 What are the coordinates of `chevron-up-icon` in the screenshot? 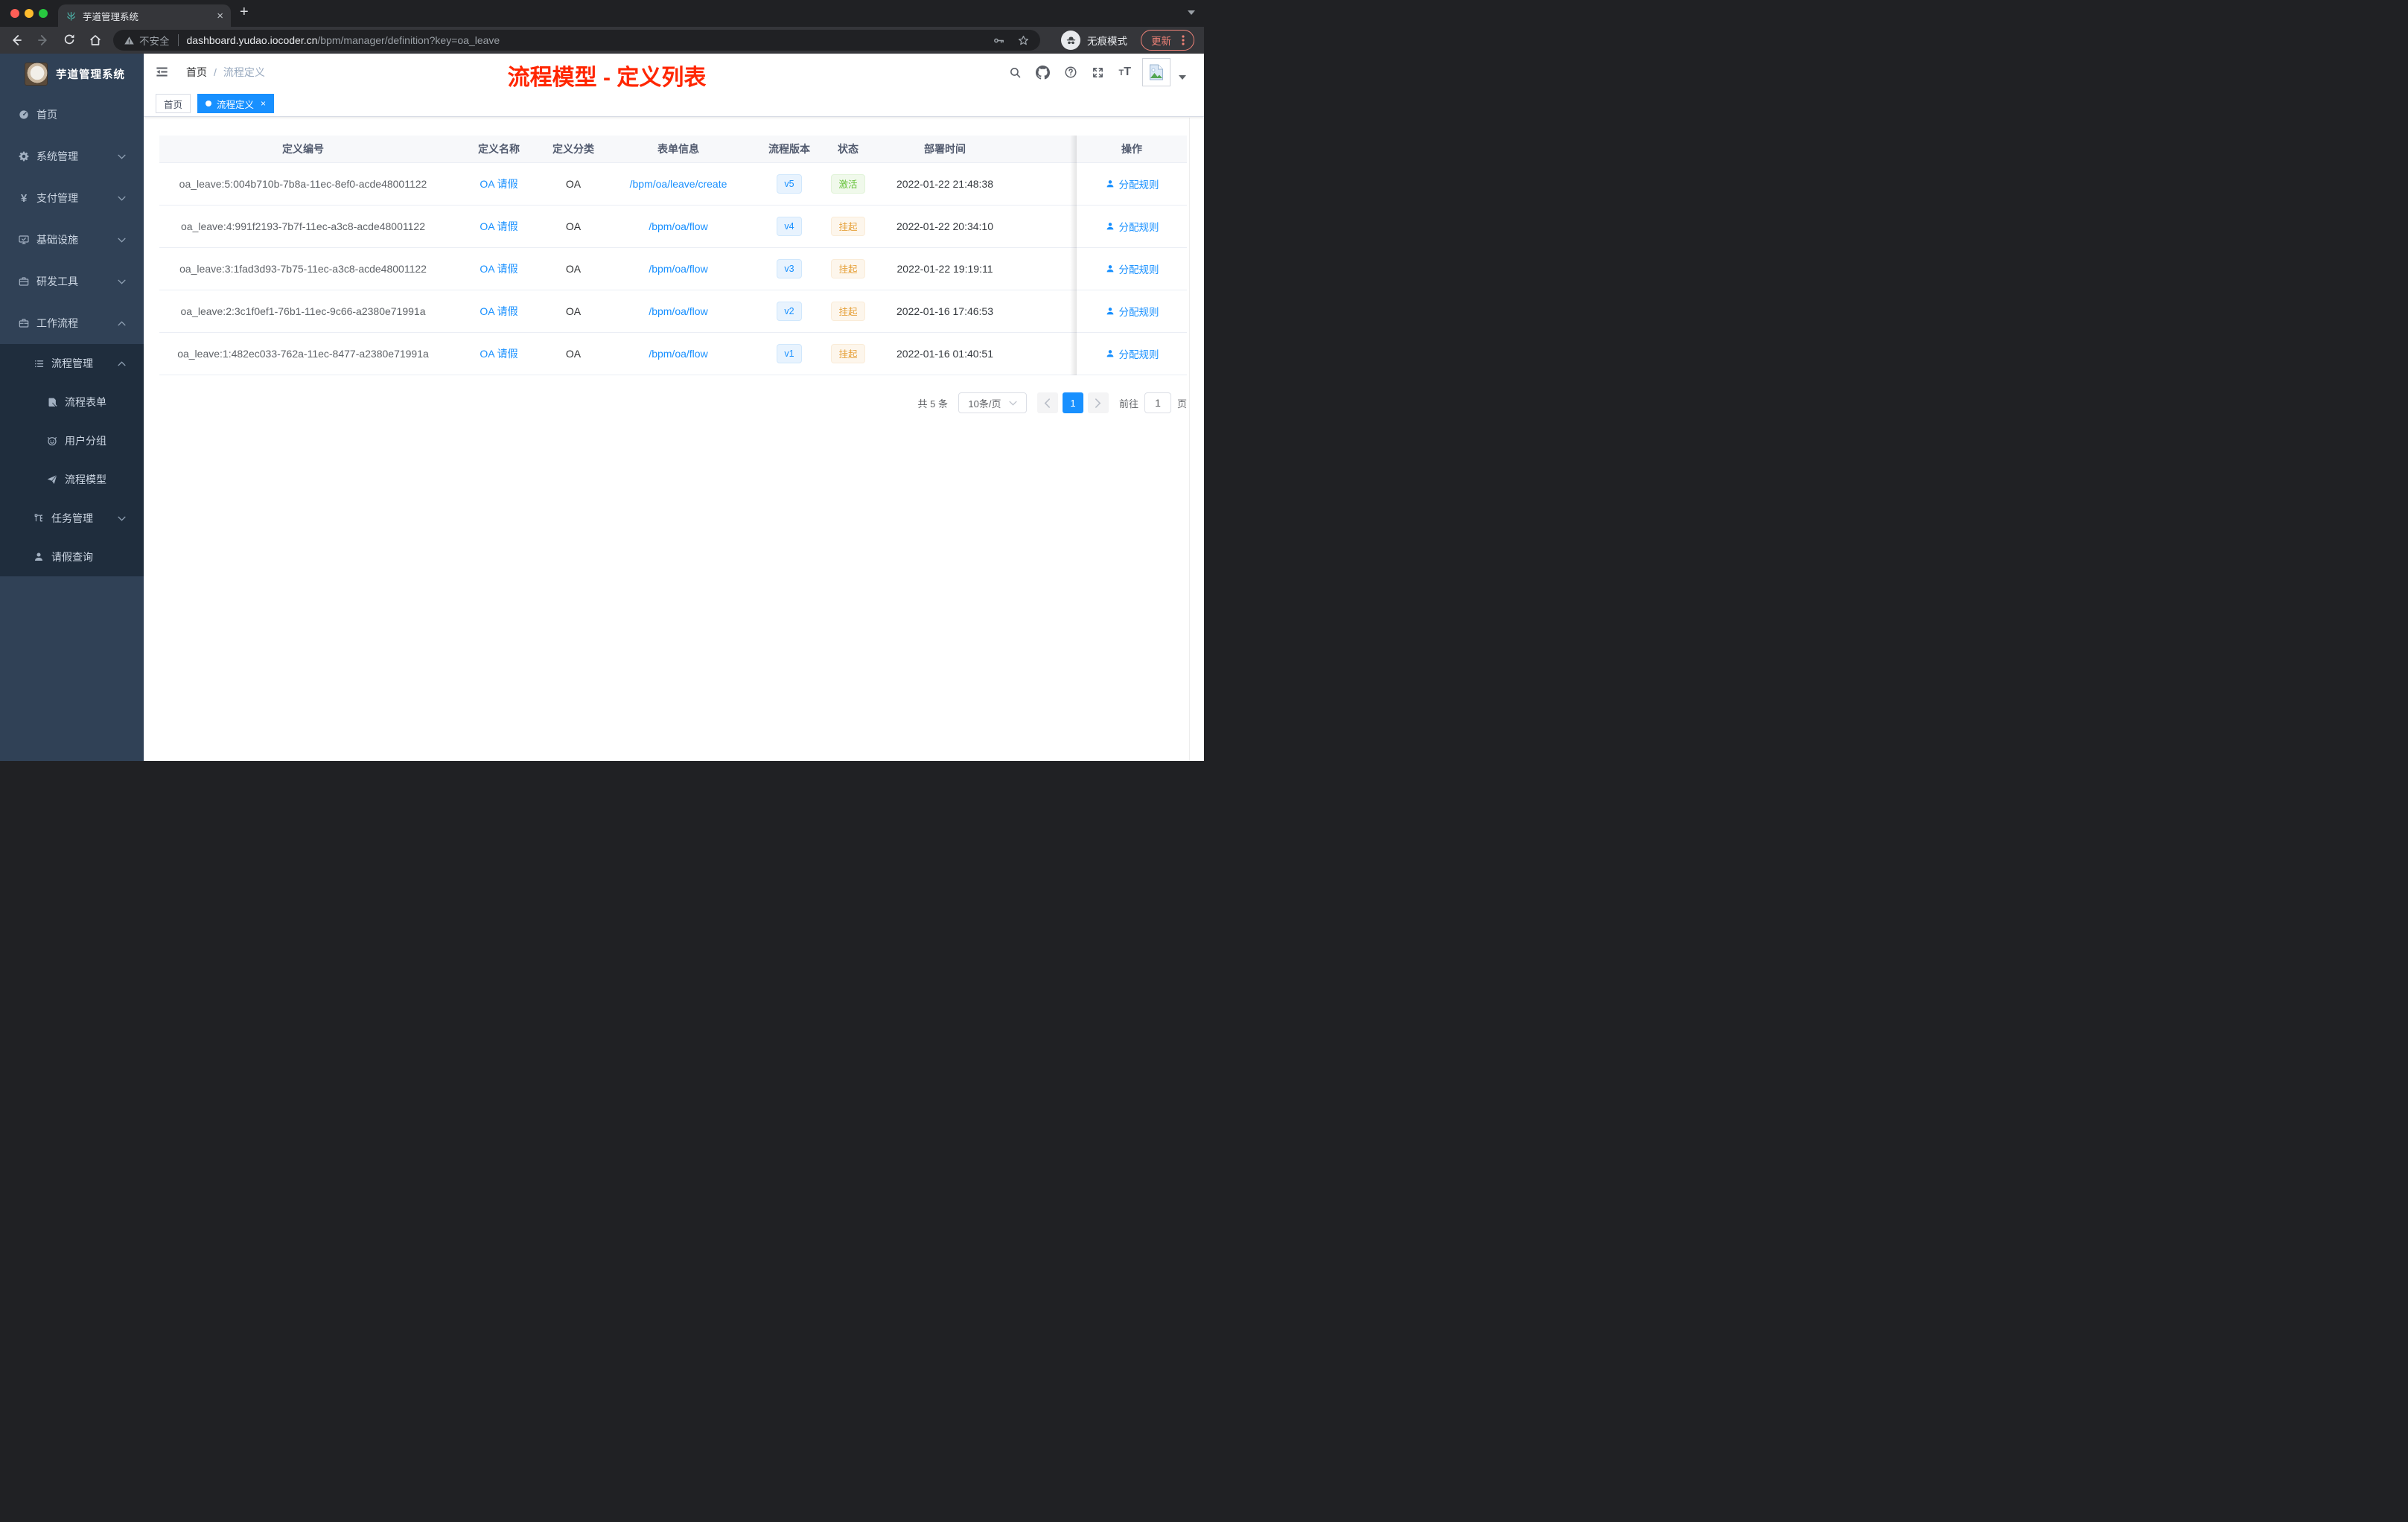 It's located at (122, 323).